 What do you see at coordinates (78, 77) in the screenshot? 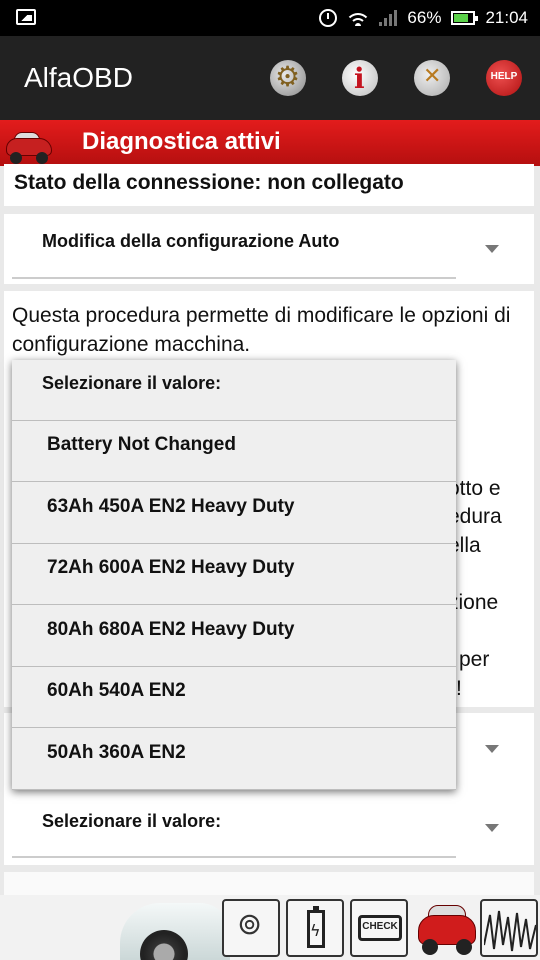
I see `app-title: AlfaOBD` at bounding box center [78, 77].